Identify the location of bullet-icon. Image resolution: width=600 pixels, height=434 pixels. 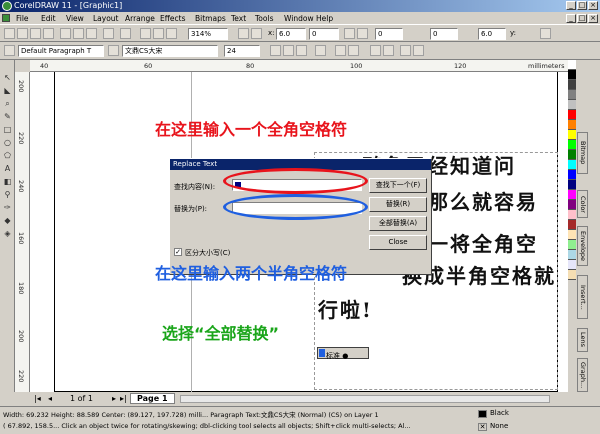
(340, 50).